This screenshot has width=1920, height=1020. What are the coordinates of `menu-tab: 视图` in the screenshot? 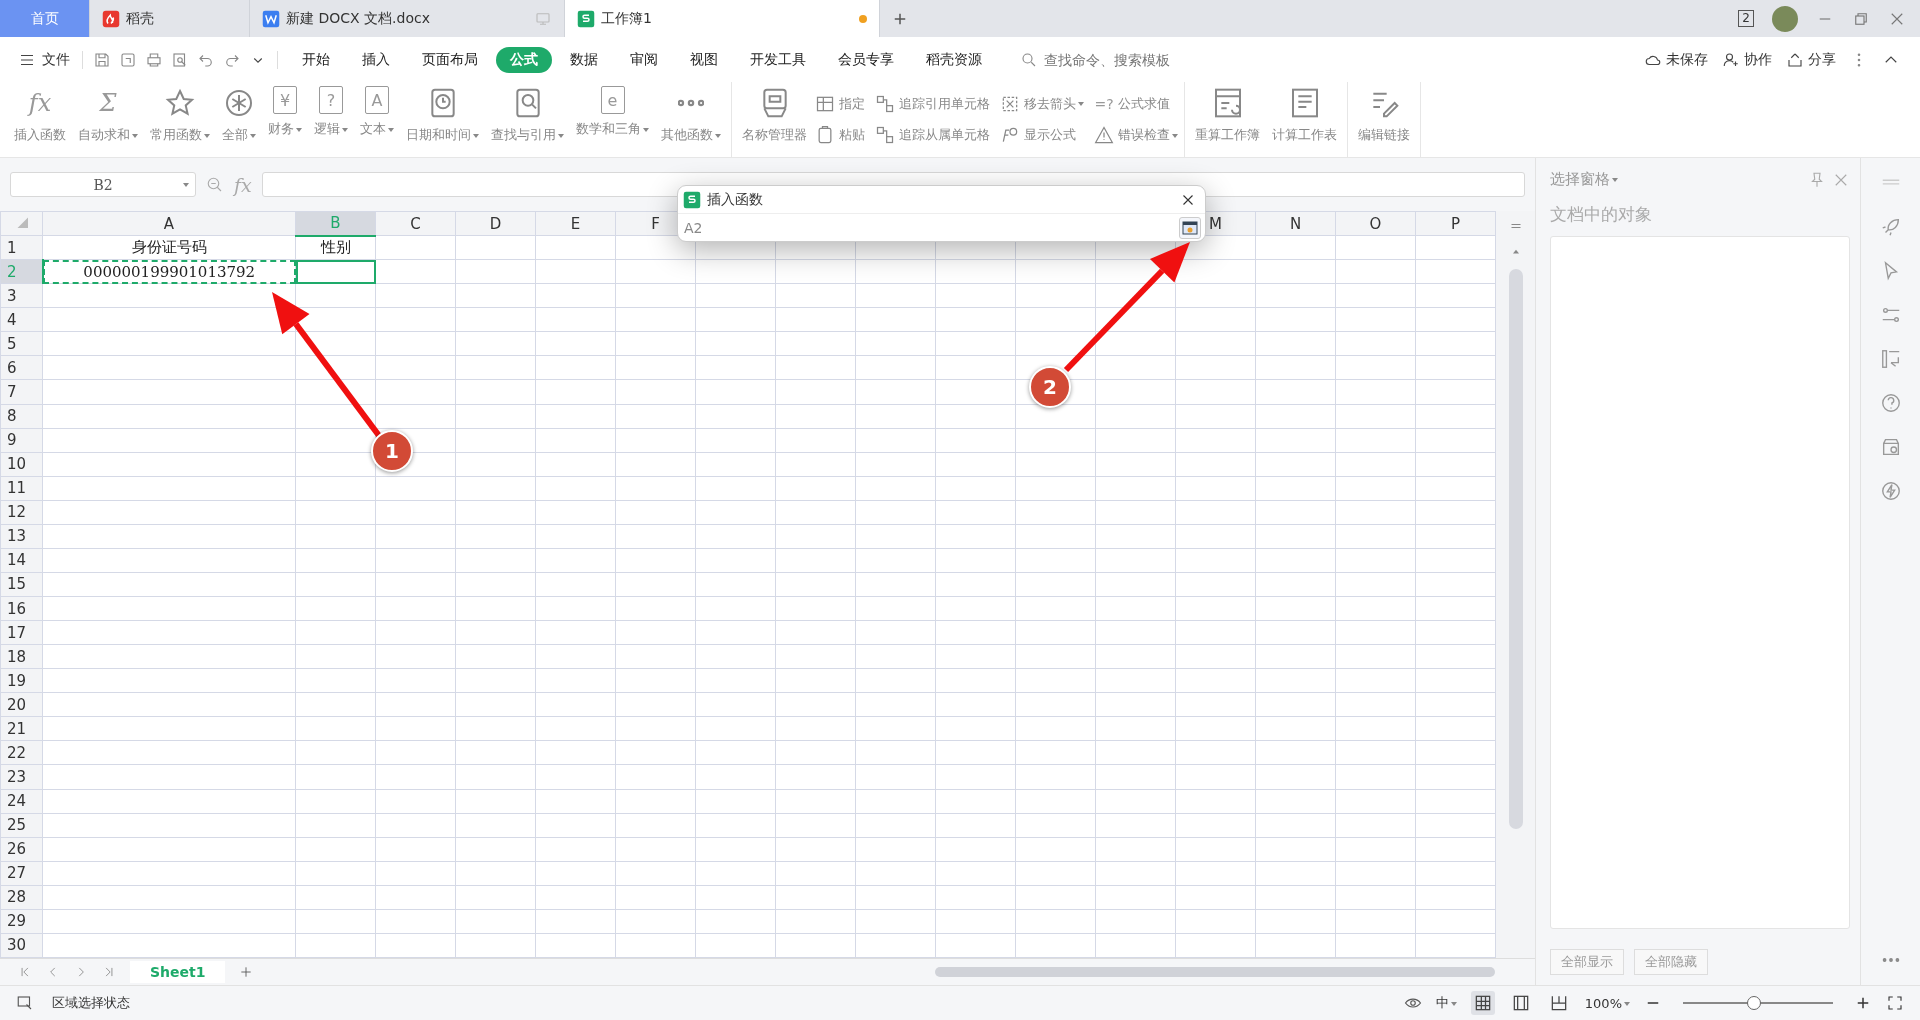 It's located at (704, 59).